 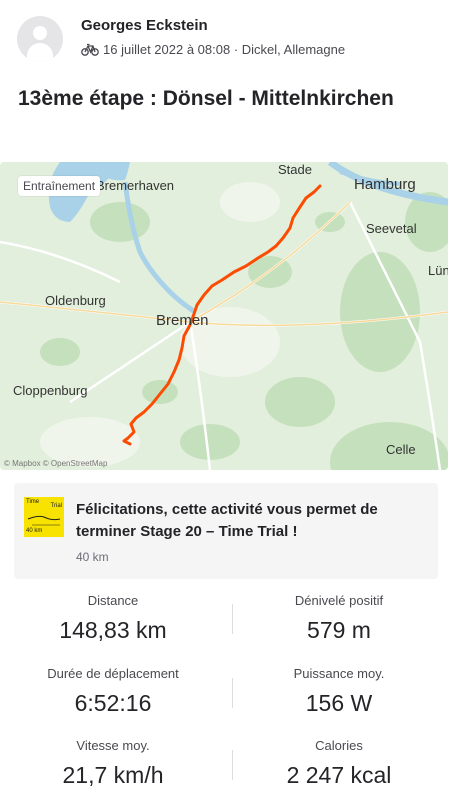 I want to click on map-place-hamburg: Hamburg, so click(x=385, y=184).